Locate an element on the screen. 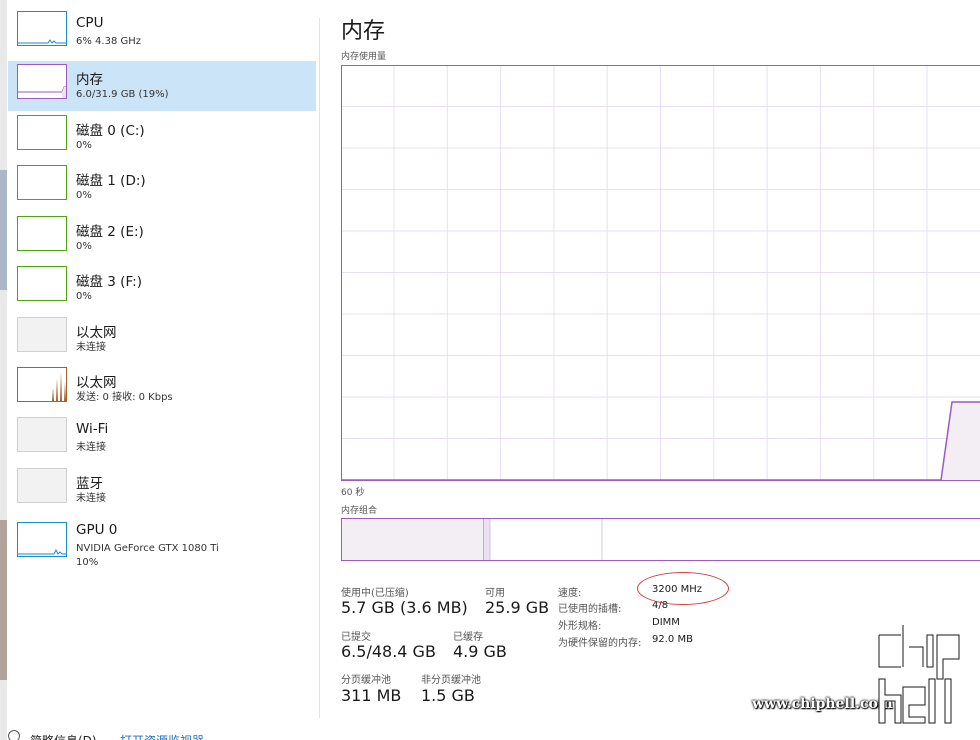  in-use-value: 5.7 GB (3.6 MB) is located at coordinates (404, 607).